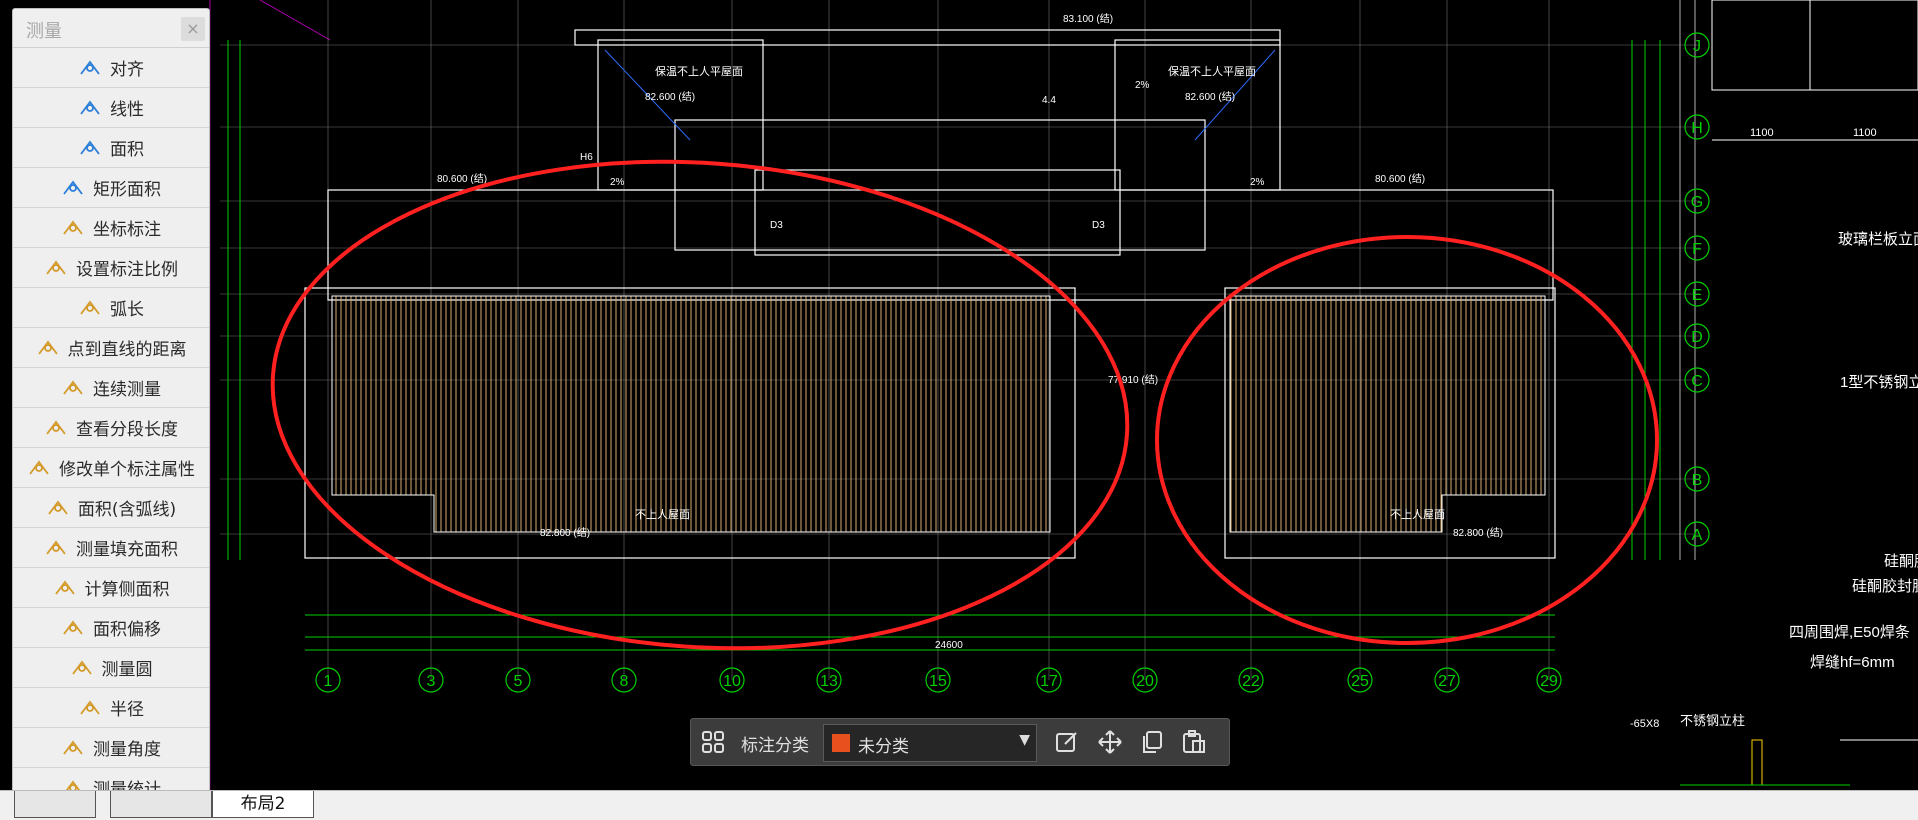  I want to click on category-value: 未分类, so click(883, 747).